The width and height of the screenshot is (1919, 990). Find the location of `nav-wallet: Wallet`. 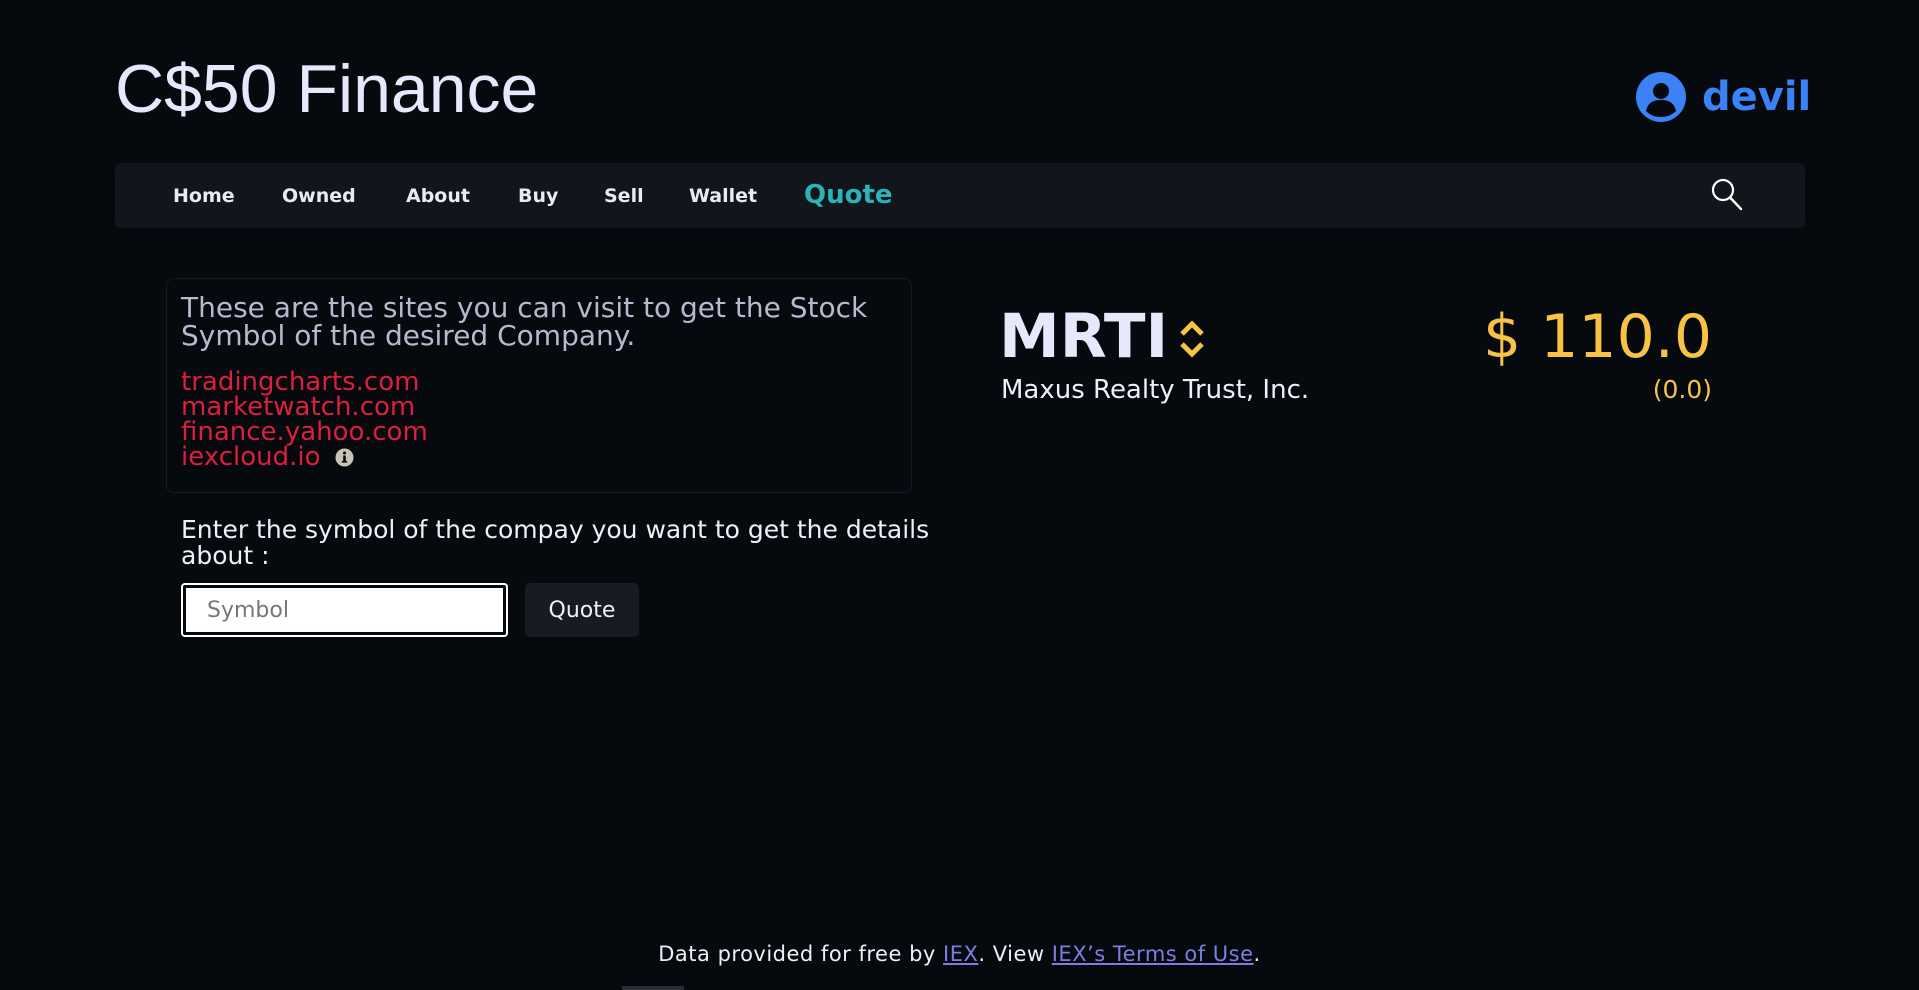

nav-wallet: Wallet is located at coordinates (723, 196).